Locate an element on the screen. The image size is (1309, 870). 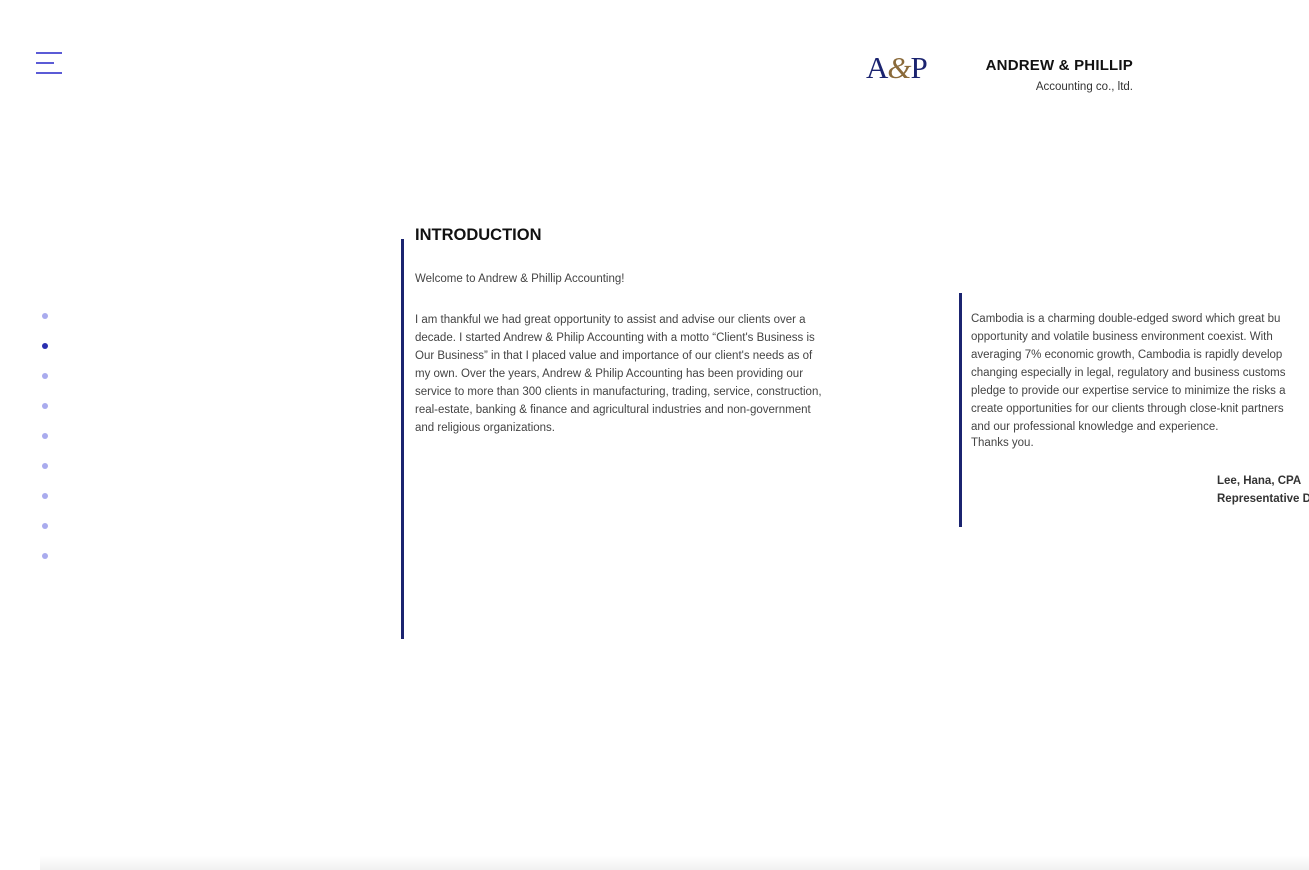
signer-title: Representative D is located at coordinates (1263, 499).